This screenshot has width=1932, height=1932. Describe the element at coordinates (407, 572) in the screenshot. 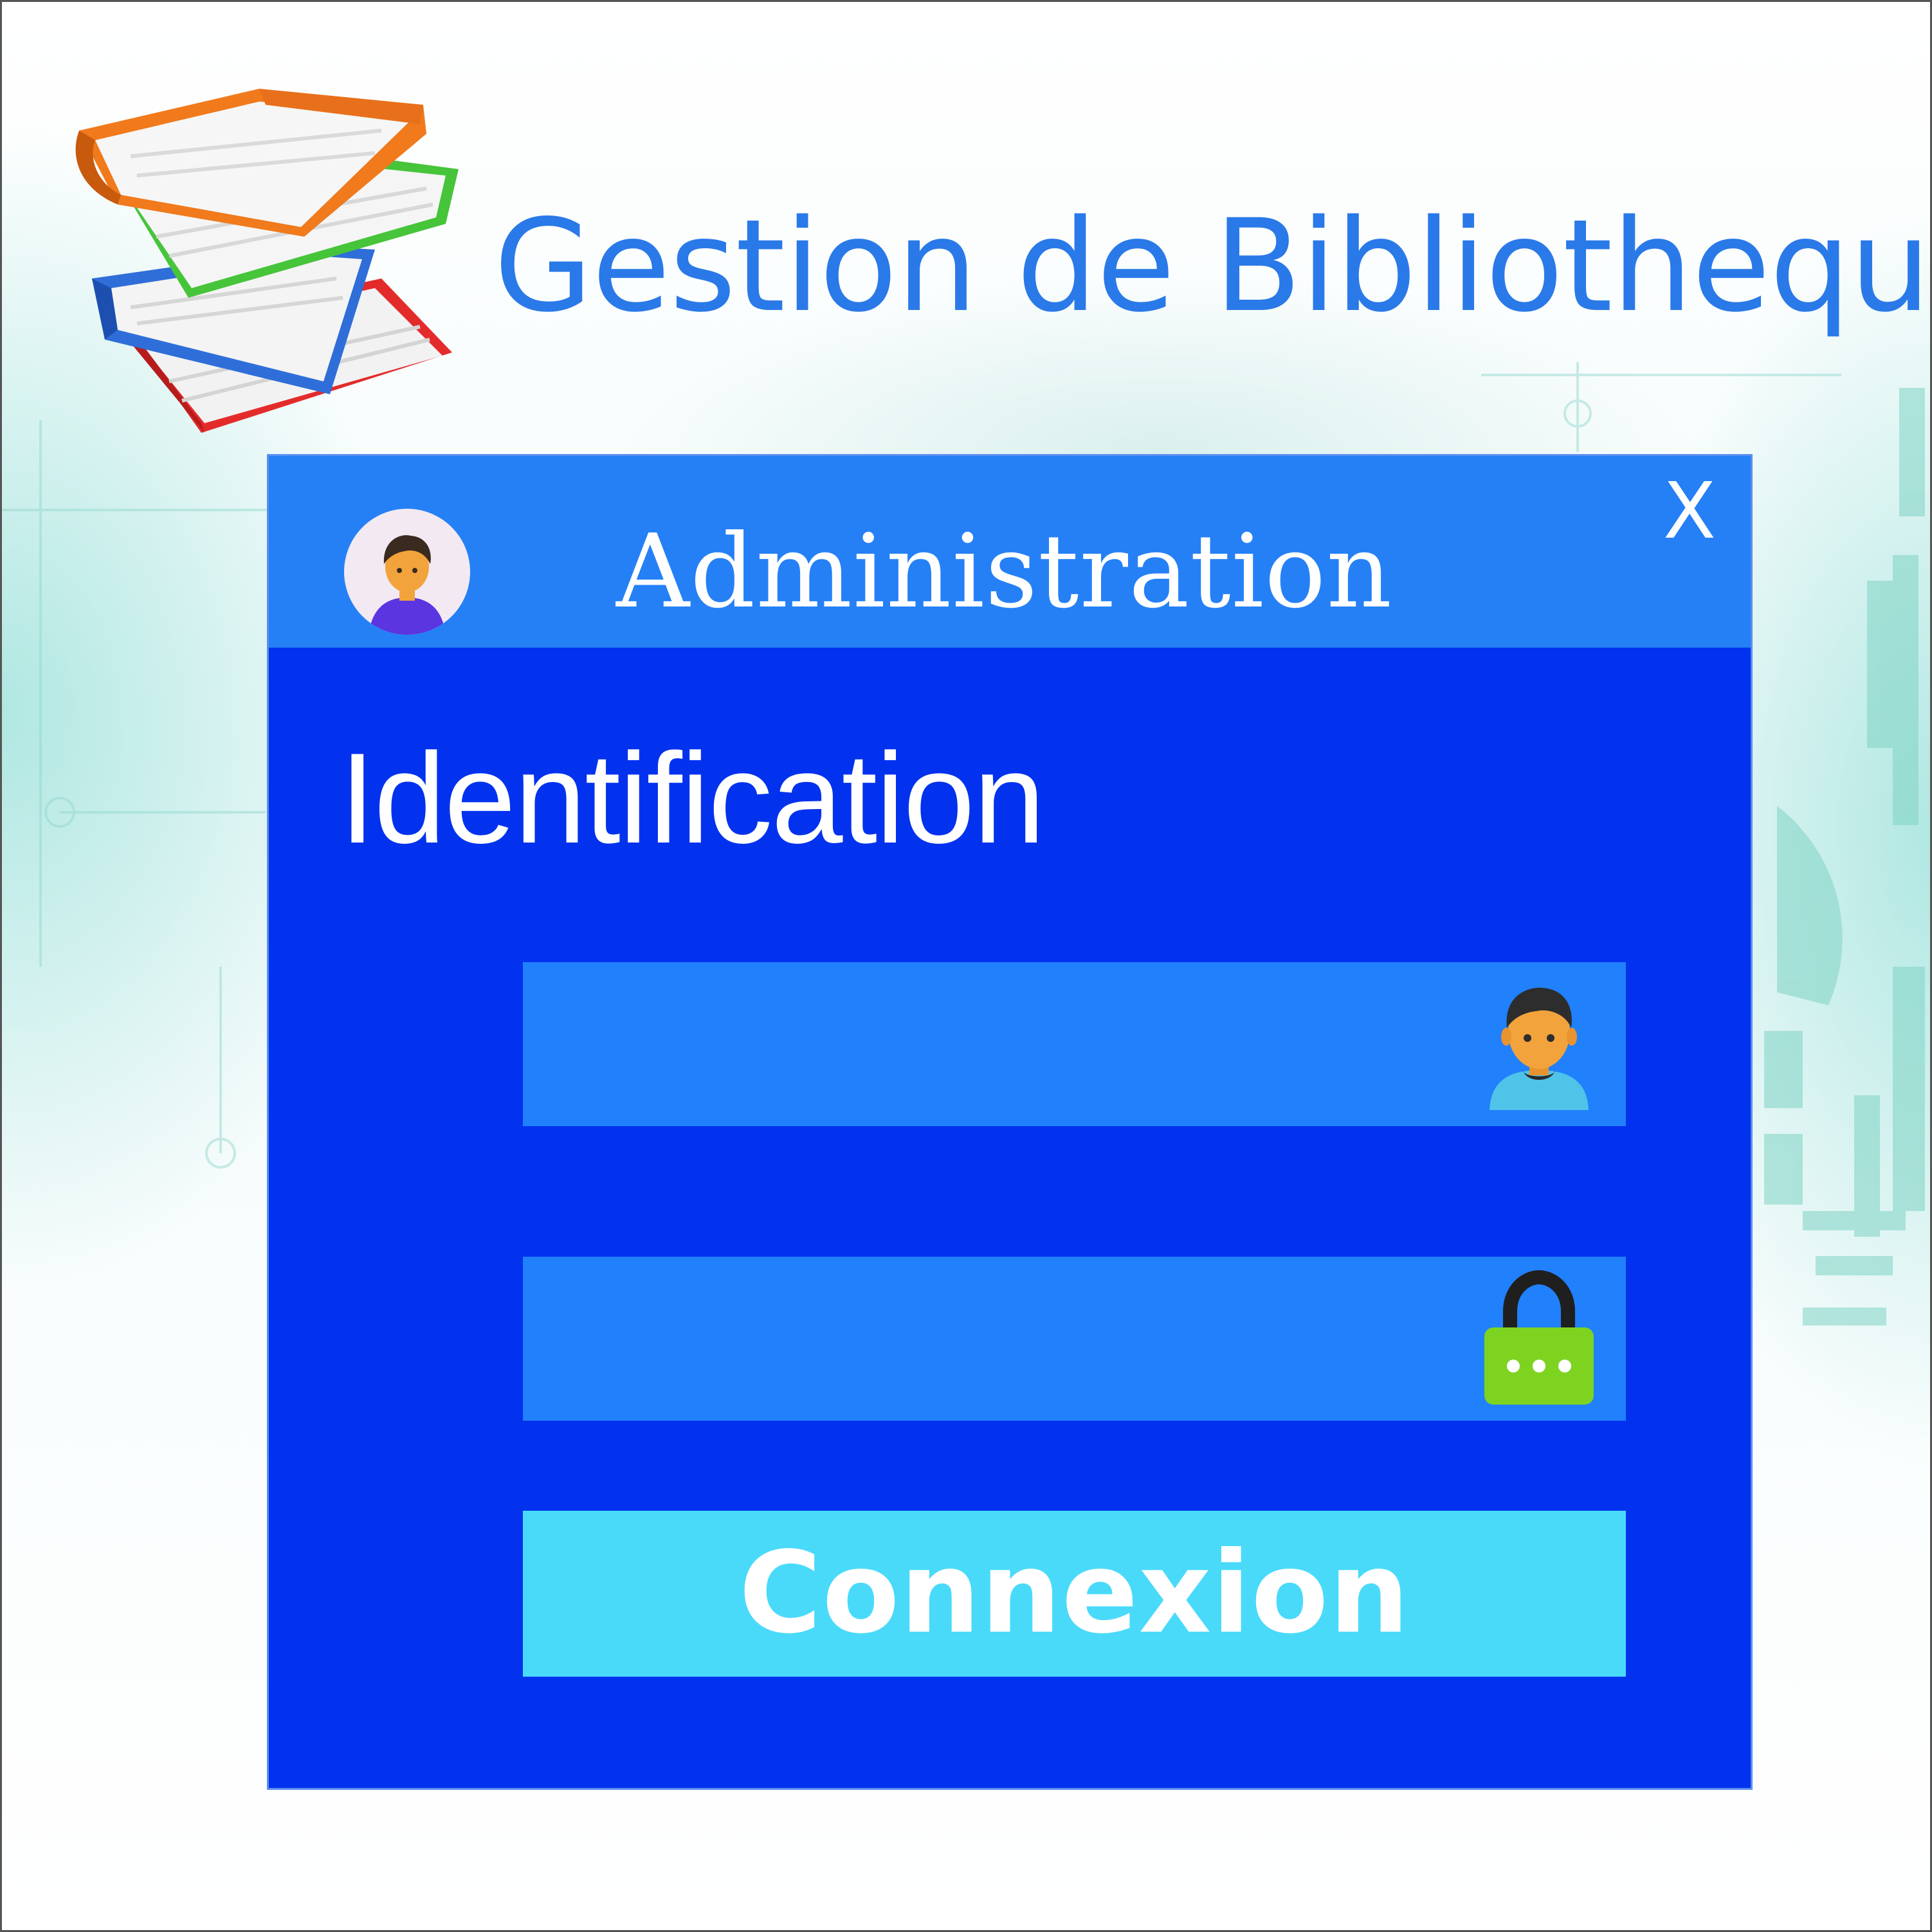

I see `admin-avatar-icon` at that location.